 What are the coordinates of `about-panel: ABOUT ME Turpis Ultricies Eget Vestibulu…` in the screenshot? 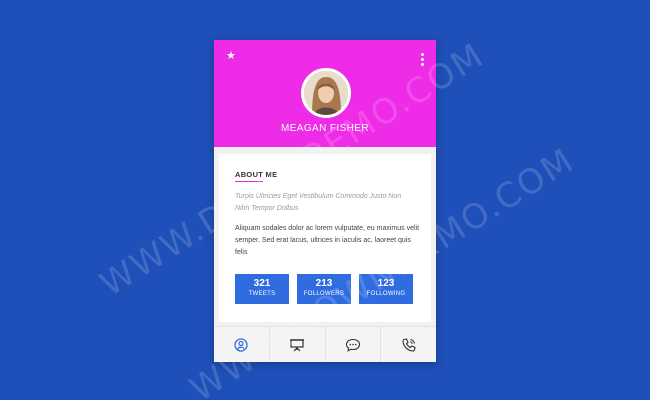 It's located at (325, 238).